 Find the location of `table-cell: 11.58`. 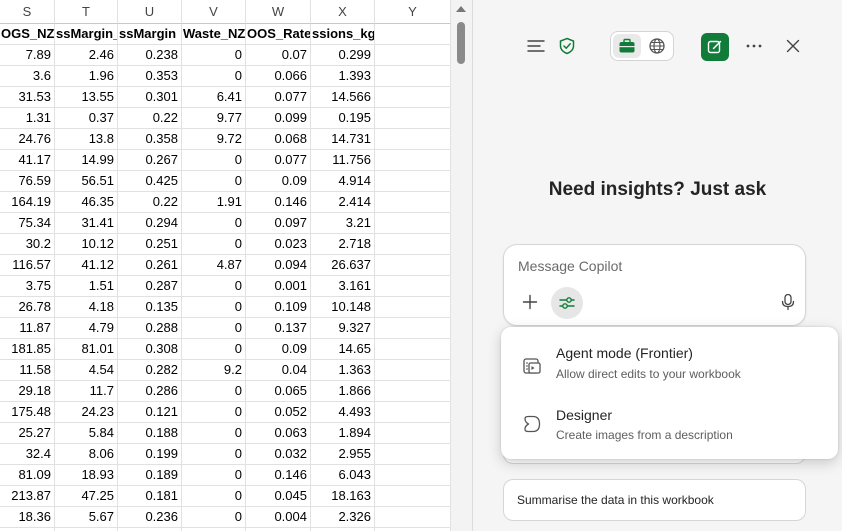

table-cell: 11.58 is located at coordinates (27, 370).